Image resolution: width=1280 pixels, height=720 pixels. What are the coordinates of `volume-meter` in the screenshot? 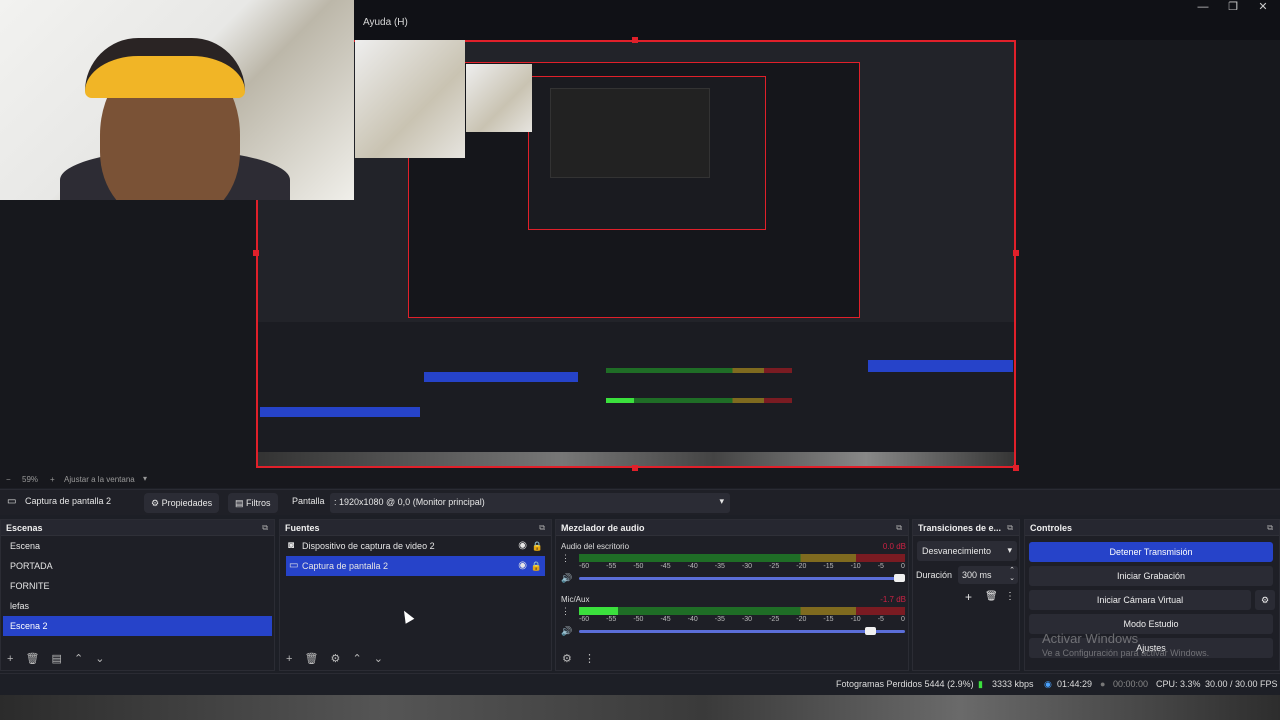 It's located at (742, 611).